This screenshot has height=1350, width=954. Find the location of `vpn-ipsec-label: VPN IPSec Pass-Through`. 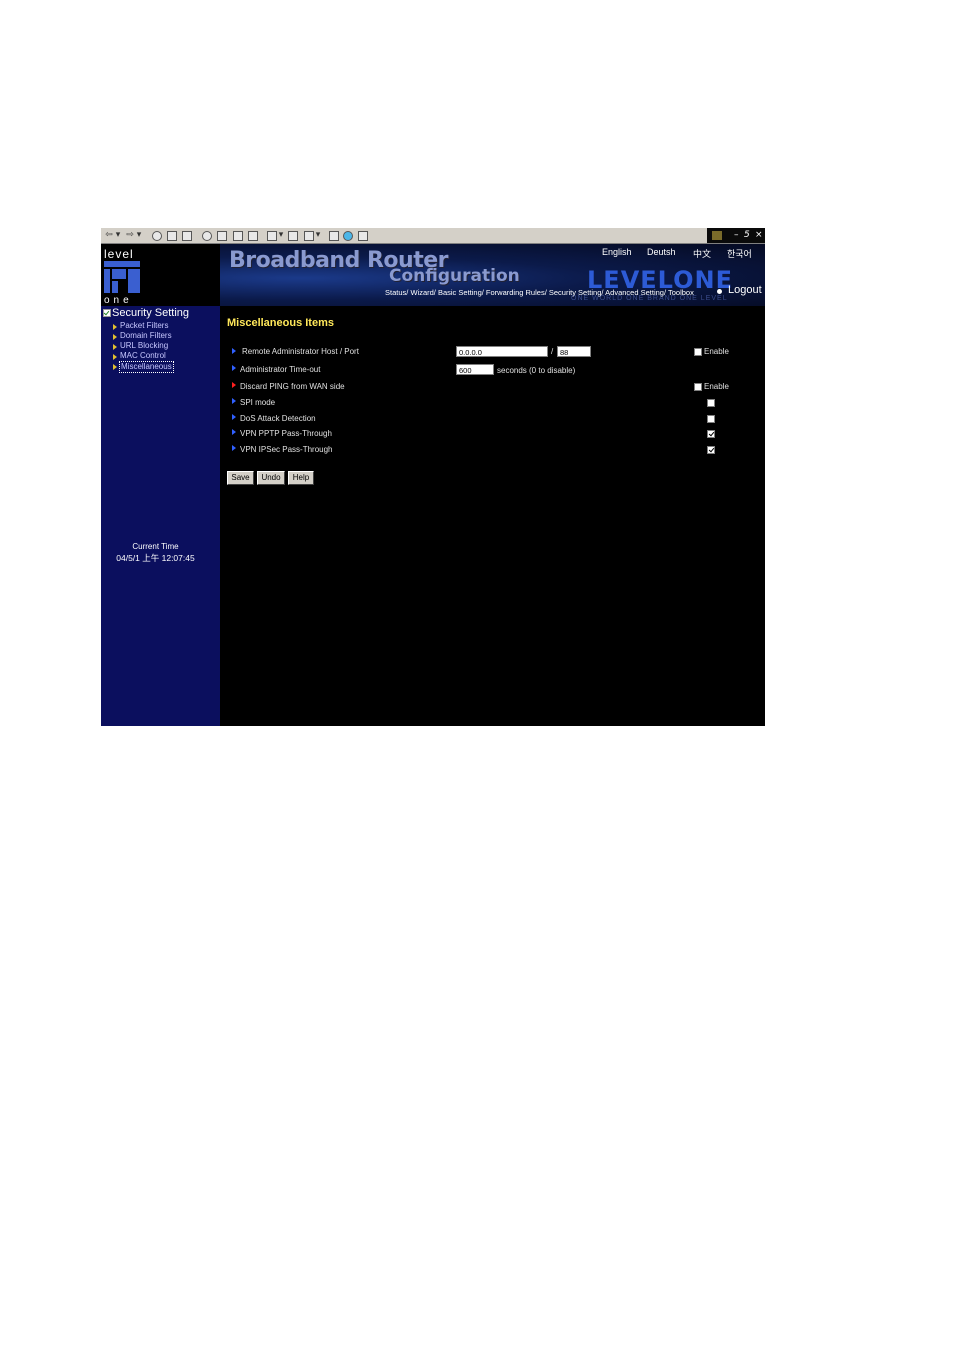

vpn-ipsec-label: VPN IPSec Pass-Through is located at coordinates (286, 449).